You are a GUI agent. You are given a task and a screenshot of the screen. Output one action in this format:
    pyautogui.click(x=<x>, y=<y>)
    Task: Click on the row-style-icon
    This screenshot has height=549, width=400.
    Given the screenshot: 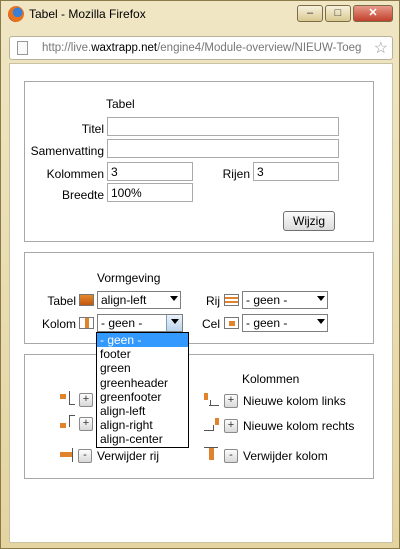 What is the action you would take?
    pyautogui.click(x=231, y=300)
    